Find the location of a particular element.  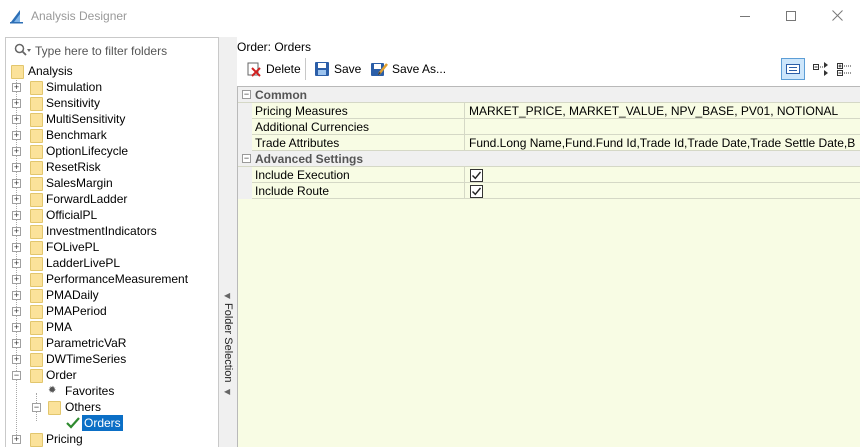

tree-item-label: Simulation is located at coordinates (74, 87).